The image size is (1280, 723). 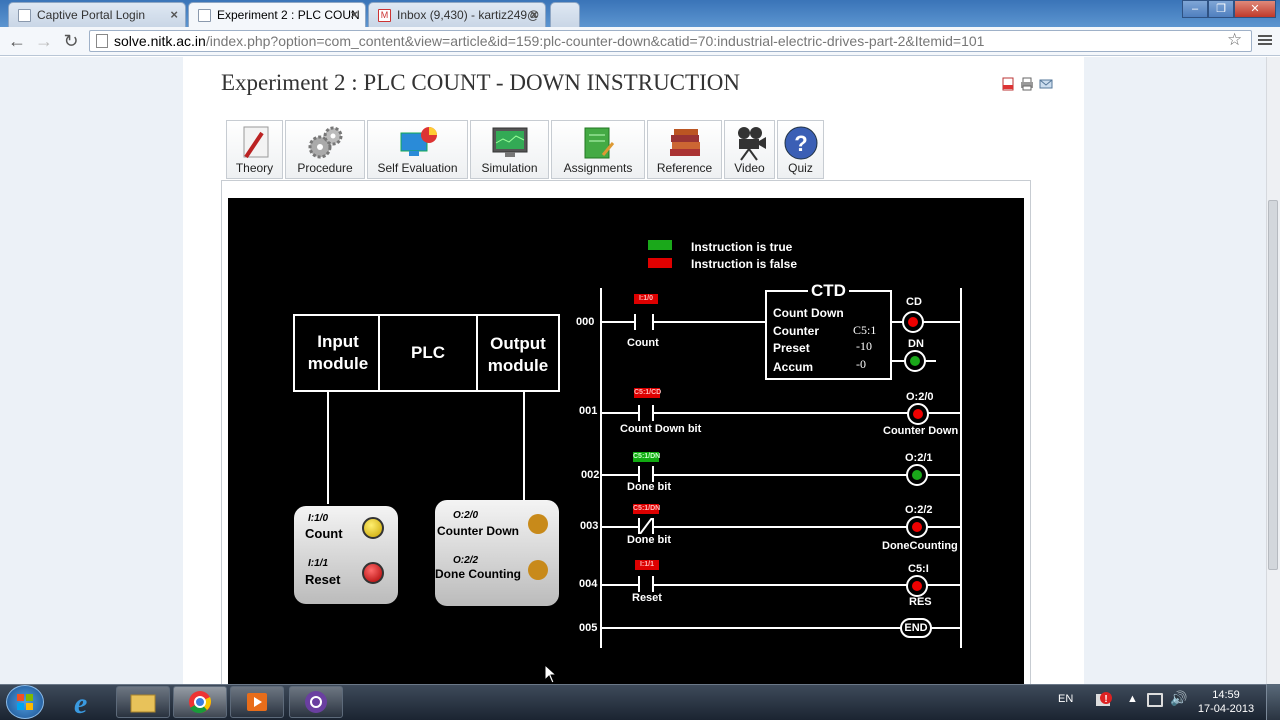 I want to click on legend-false: Instruction is false, so click(x=744, y=264).